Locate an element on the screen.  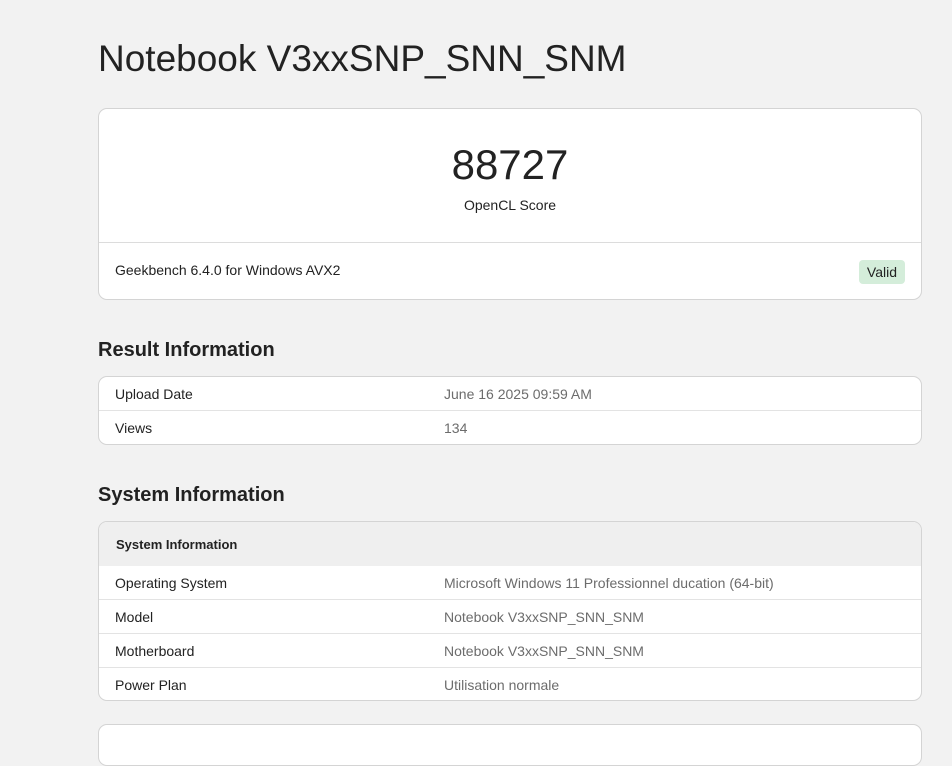
result-information-heading: Result Information is located at coordinates (186, 350).